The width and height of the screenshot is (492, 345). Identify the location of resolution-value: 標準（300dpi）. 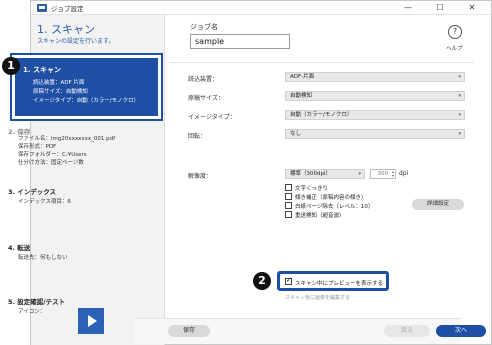
(311, 174).